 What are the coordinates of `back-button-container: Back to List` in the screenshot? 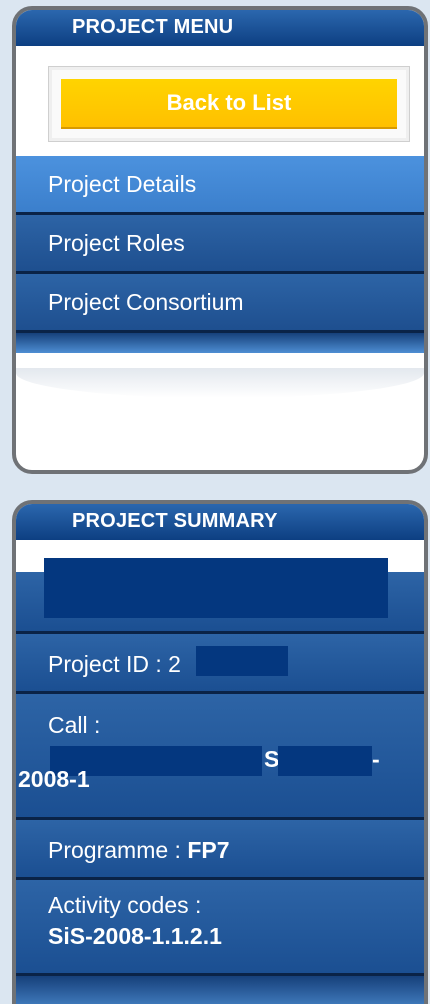 It's located at (229, 104).